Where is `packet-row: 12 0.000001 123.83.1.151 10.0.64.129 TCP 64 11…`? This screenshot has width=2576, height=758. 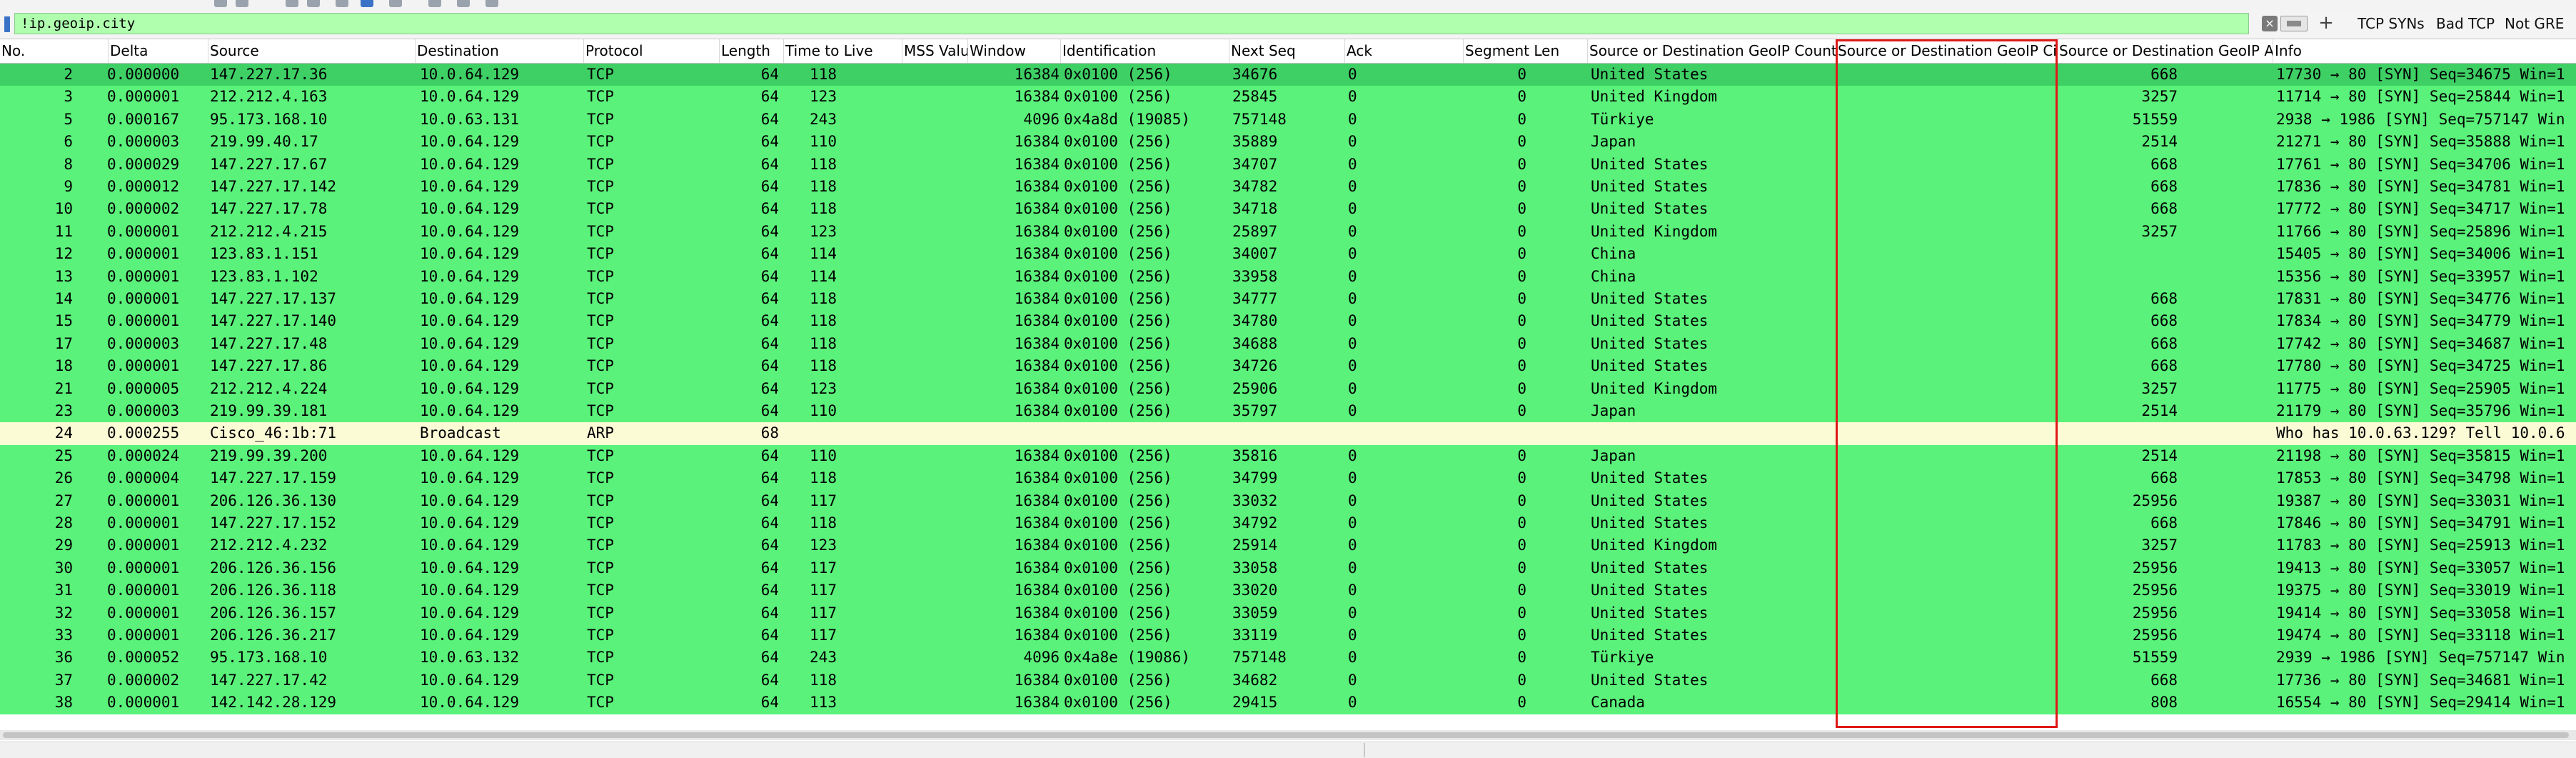
packet-row: 12 0.000001 123.83.1.151 10.0.64.129 TCP 64 11… is located at coordinates (1288, 254).